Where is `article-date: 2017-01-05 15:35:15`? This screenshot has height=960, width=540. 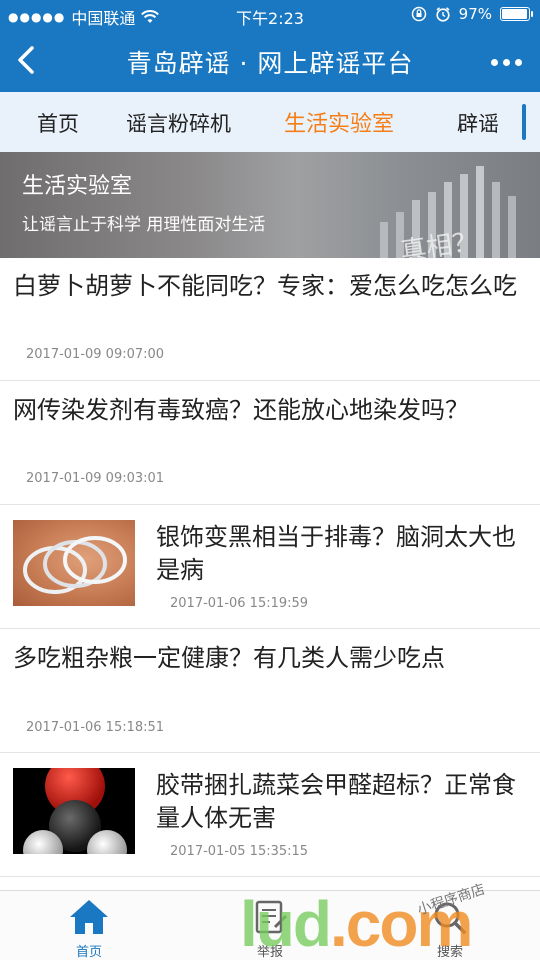
article-date: 2017-01-05 15:35:15 is located at coordinates (239, 851).